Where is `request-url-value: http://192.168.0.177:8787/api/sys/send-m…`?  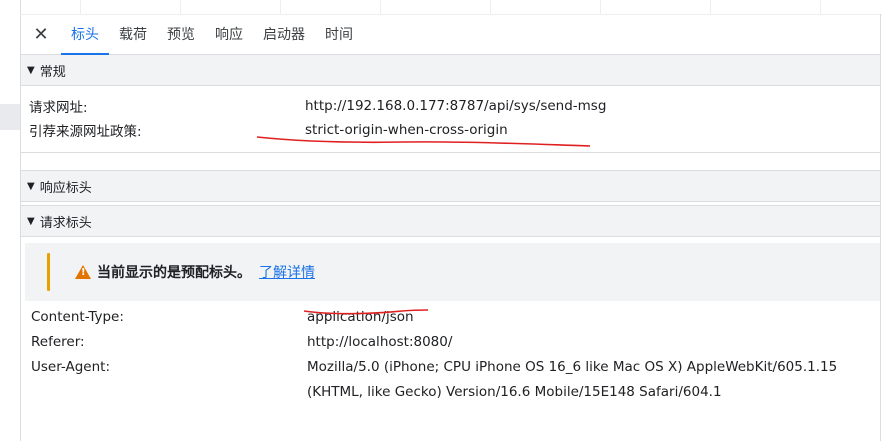
request-url-value: http://192.168.0.177:8787/api/sys/send-m… is located at coordinates (455, 106).